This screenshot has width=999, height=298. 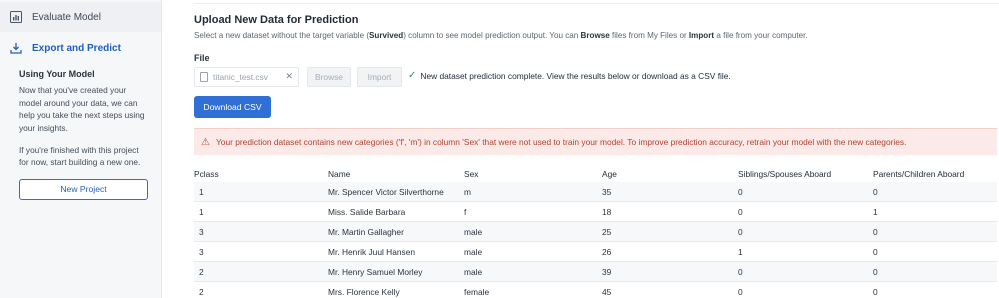 I want to click on chart-icon, so click(x=16, y=17).